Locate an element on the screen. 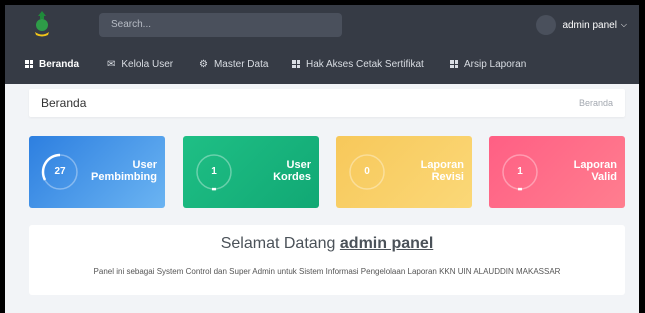 The height and width of the screenshot is (313, 645). stat-card-user-pembimbing: 27 User Pembimbing is located at coordinates (97, 172).